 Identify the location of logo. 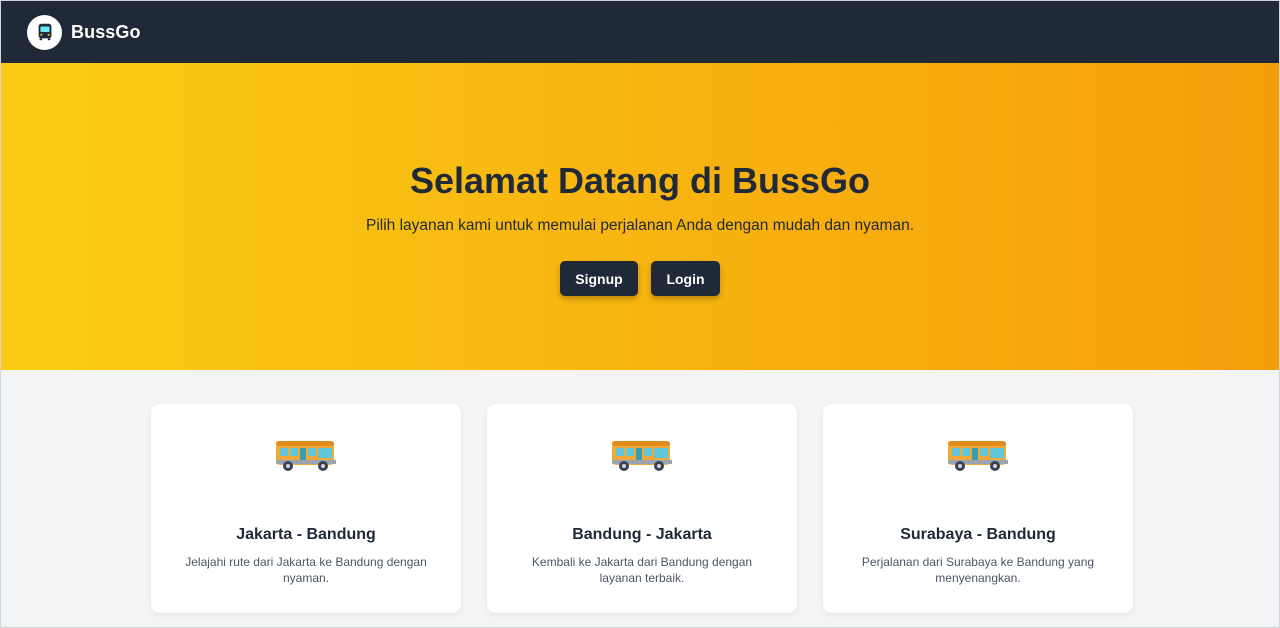
(44, 32).